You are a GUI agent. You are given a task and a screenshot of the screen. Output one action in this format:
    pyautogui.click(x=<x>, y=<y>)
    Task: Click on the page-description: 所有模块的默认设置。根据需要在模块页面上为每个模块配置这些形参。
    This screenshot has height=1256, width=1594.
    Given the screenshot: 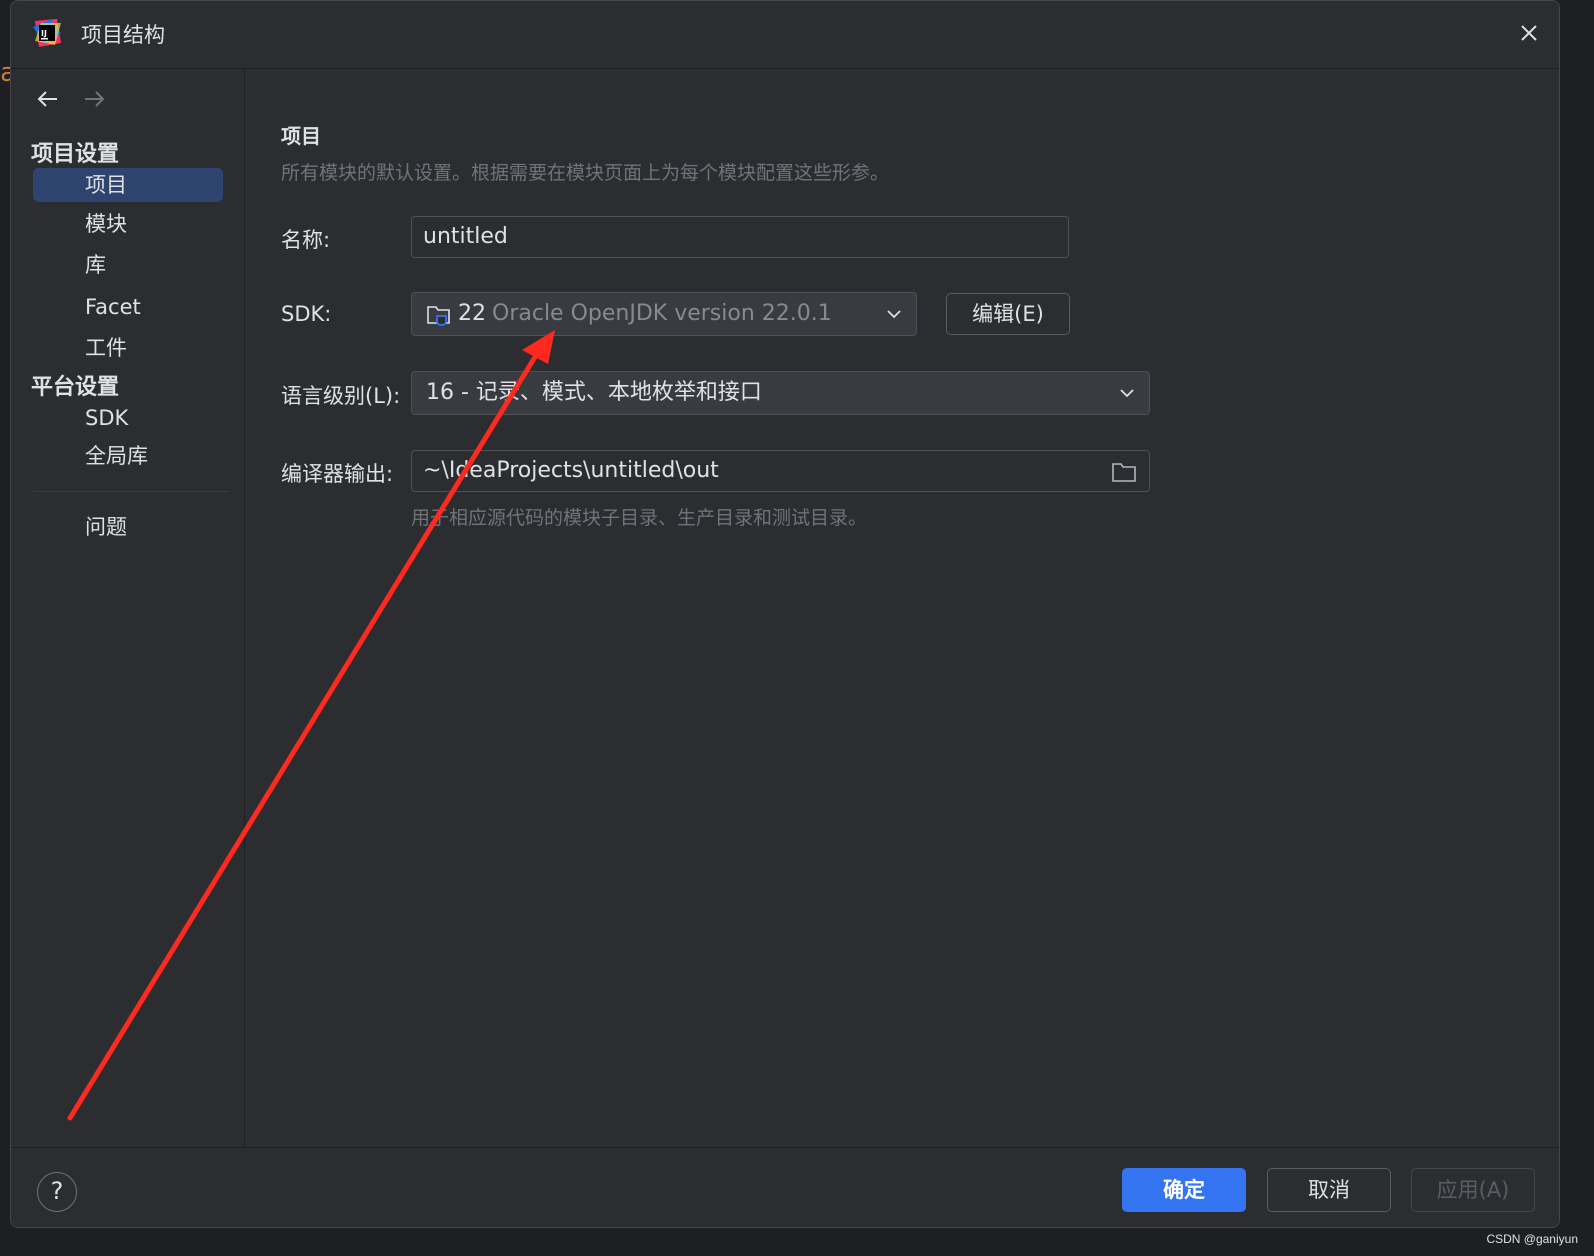 What is the action you would take?
    pyautogui.click(x=585, y=173)
    